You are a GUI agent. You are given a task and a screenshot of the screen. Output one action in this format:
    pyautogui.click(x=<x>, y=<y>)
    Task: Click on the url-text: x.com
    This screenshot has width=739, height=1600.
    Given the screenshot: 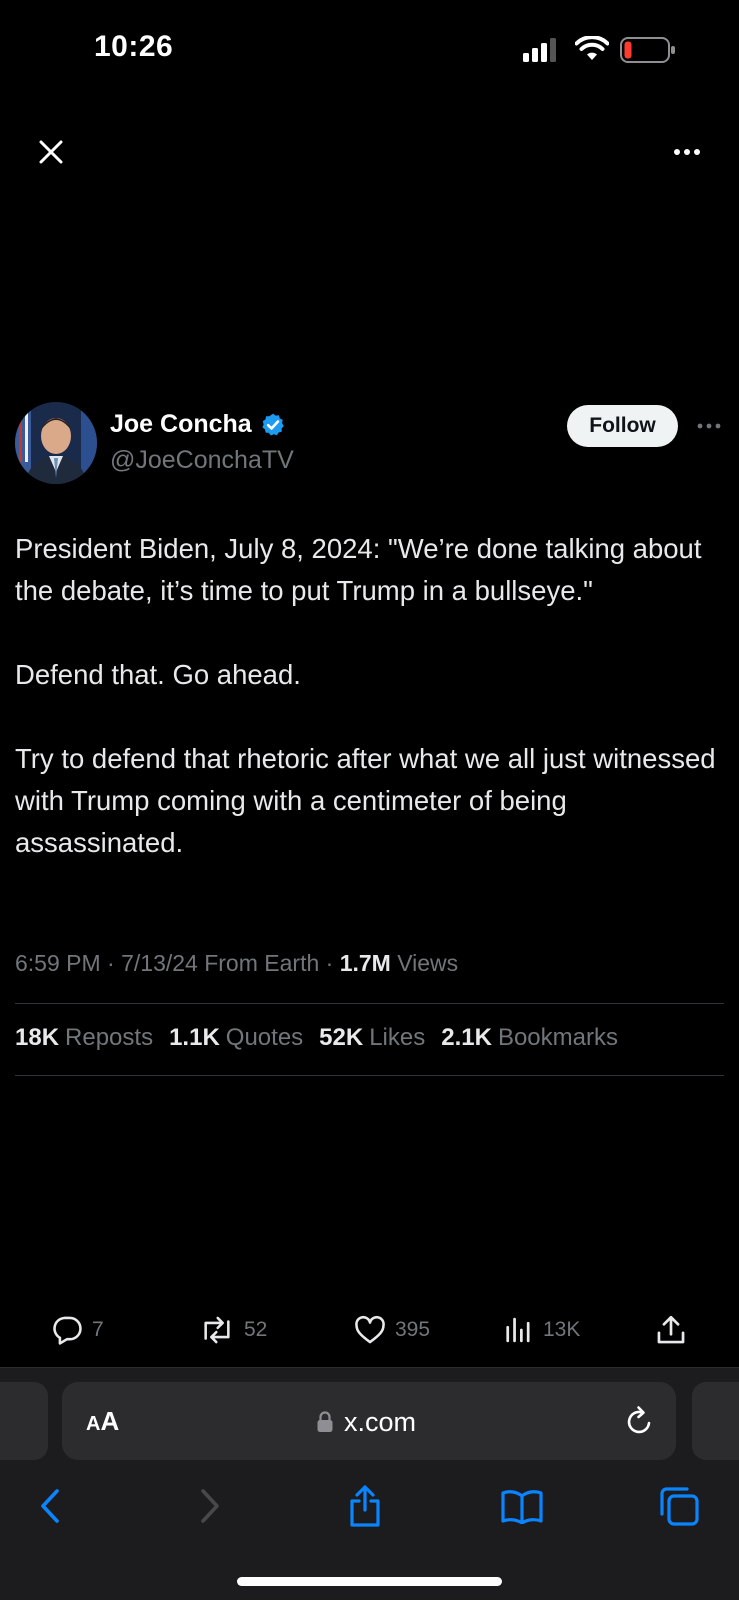 What is the action you would take?
    pyautogui.click(x=380, y=1421)
    